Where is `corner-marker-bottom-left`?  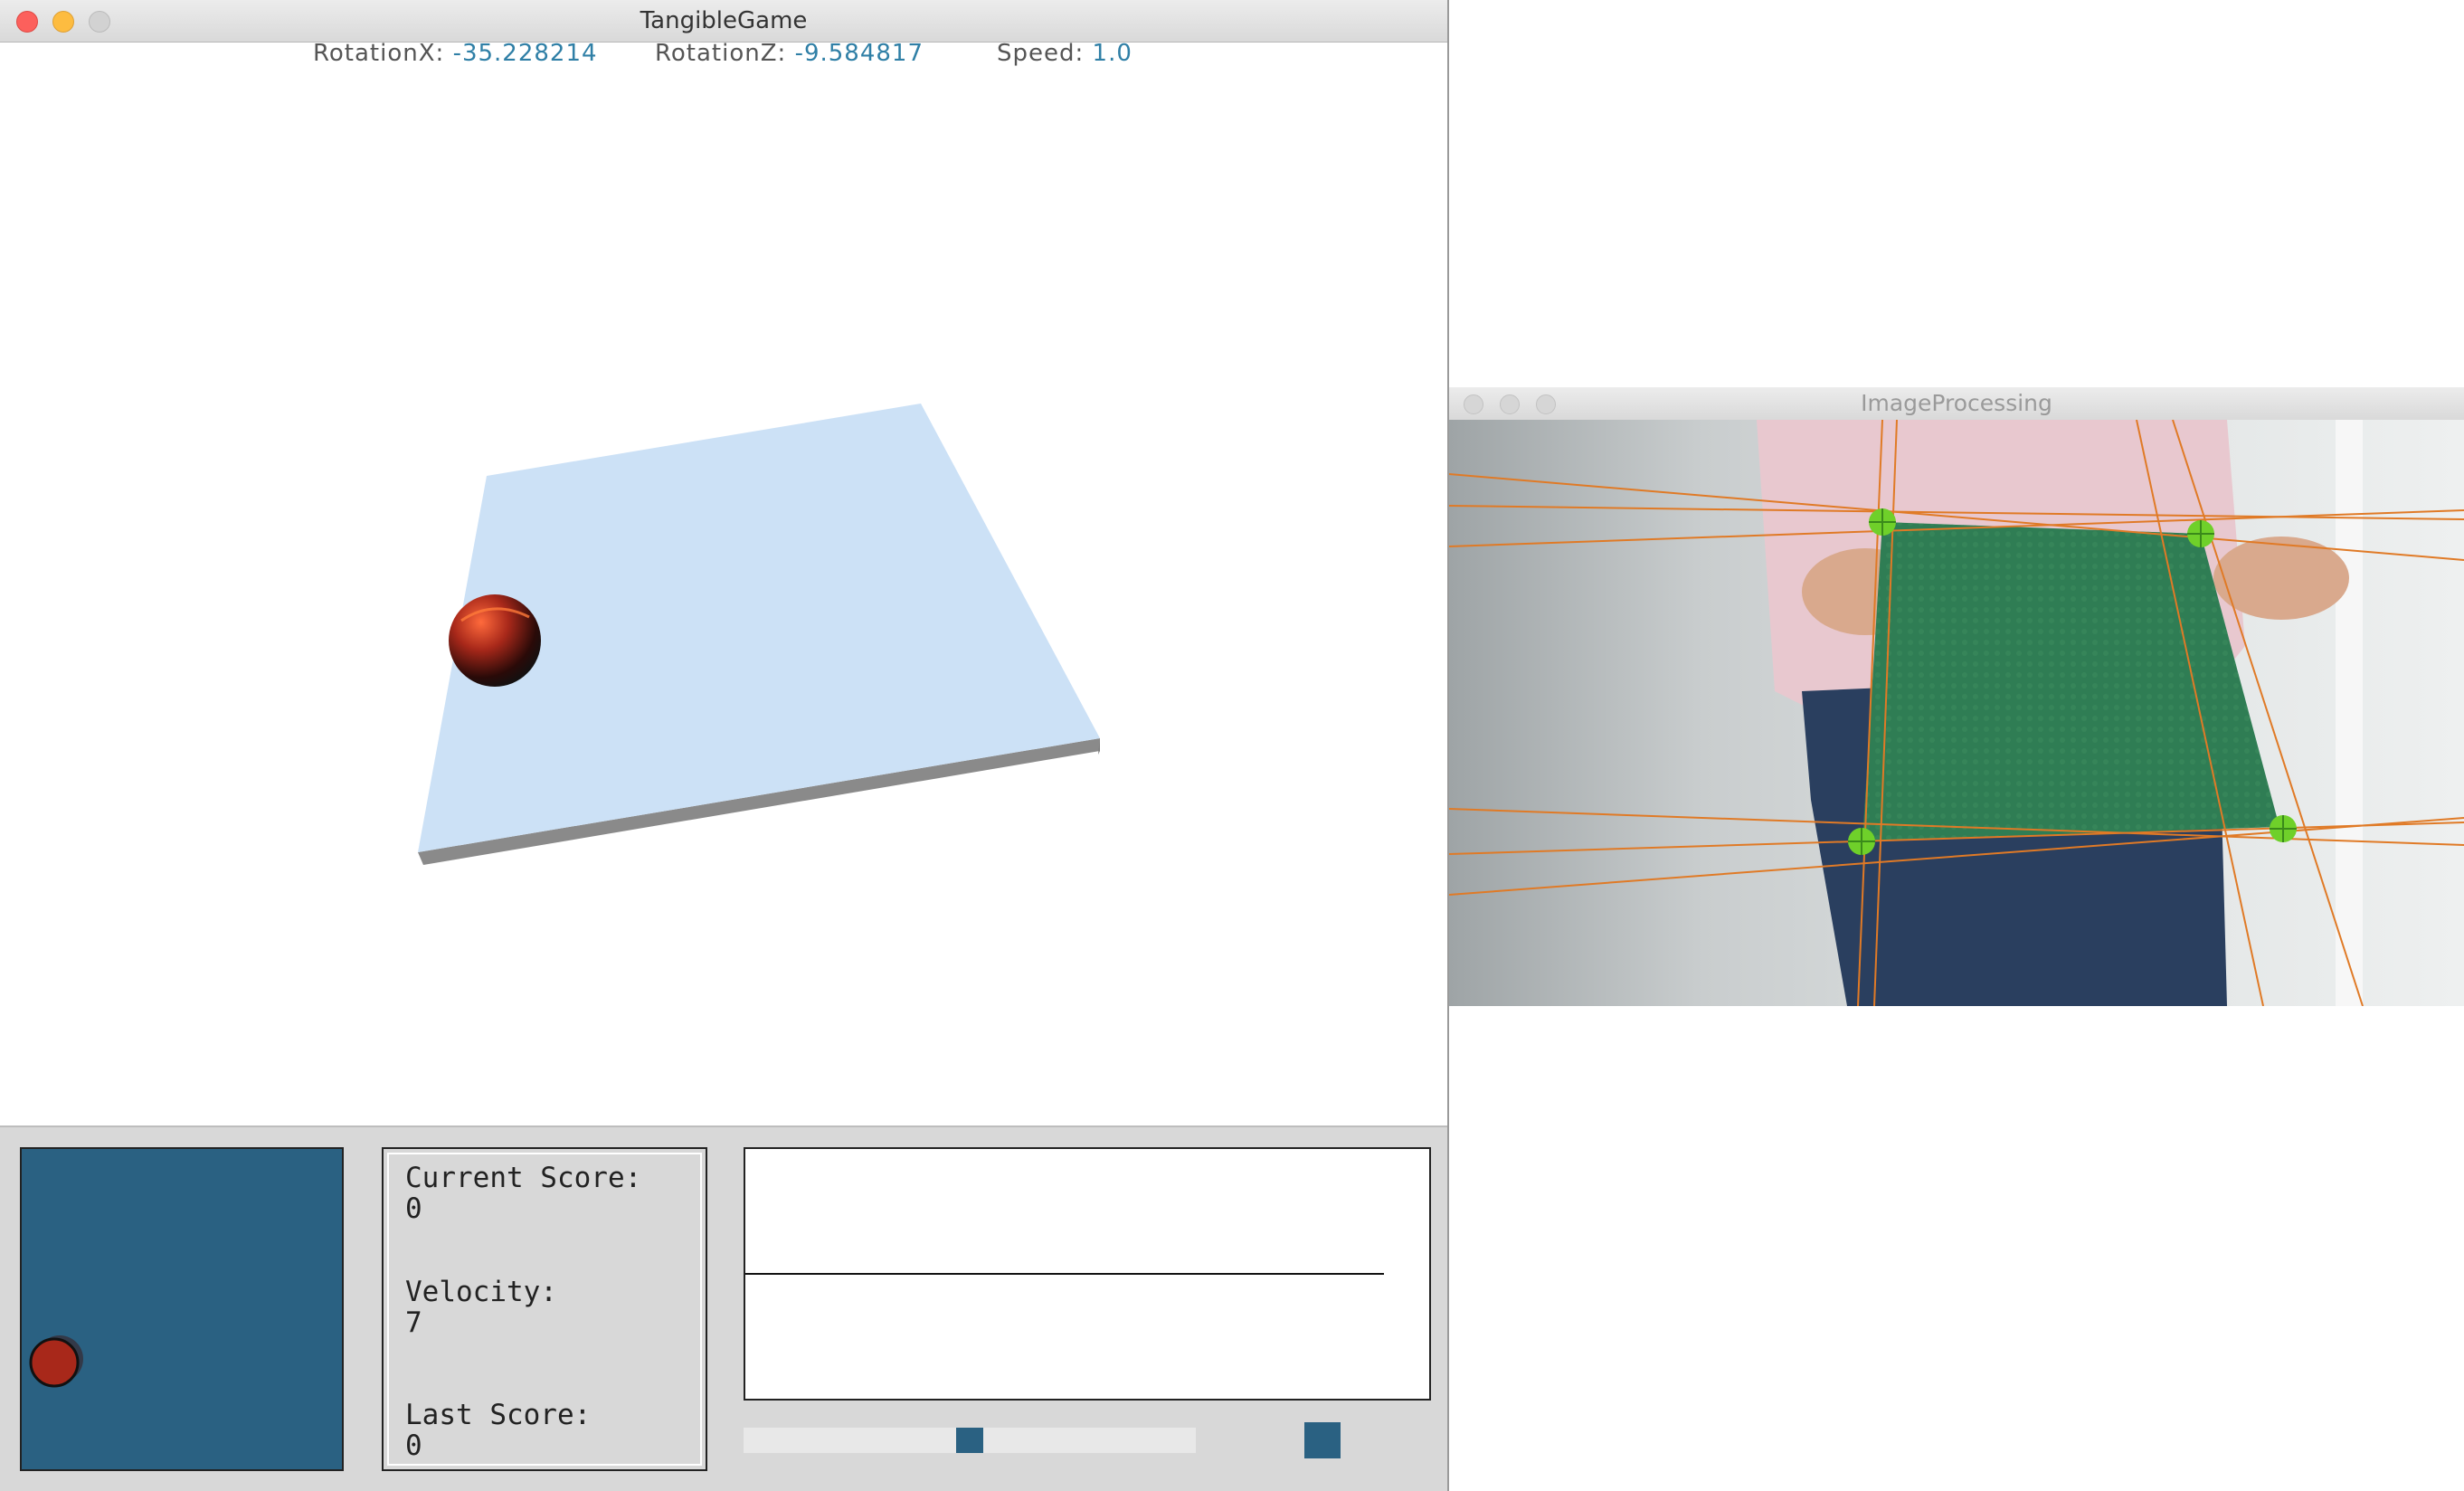 corner-marker-bottom-left is located at coordinates (1862, 841).